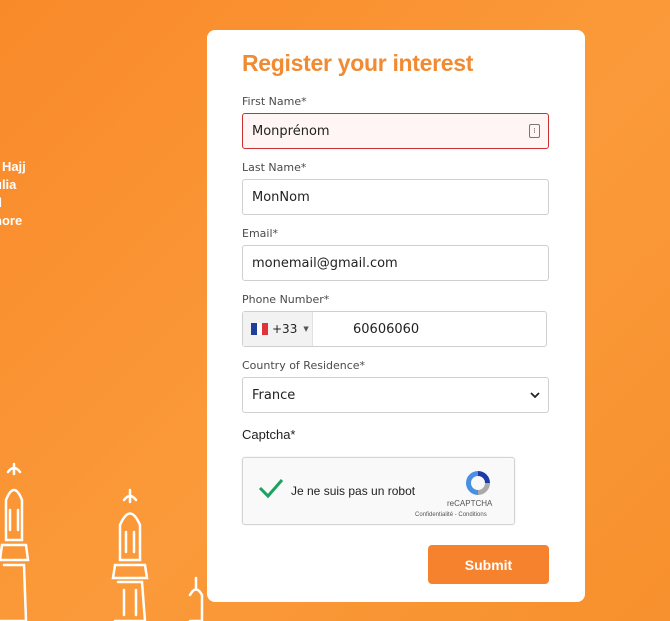 The image size is (670, 621). Describe the element at coordinates (286, 299) in the screenshot. I see `phone-label: Phone Number*` at that location.